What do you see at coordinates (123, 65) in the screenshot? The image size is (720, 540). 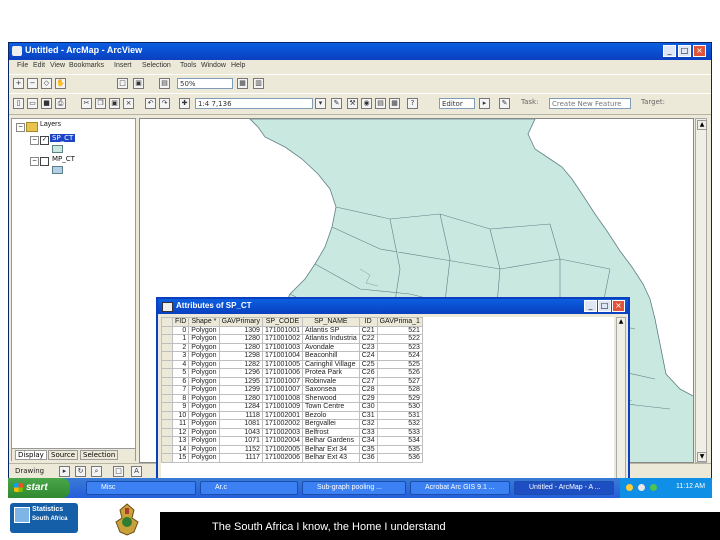 I see `menu-insert: Insert` at bounding box center [123, 65].